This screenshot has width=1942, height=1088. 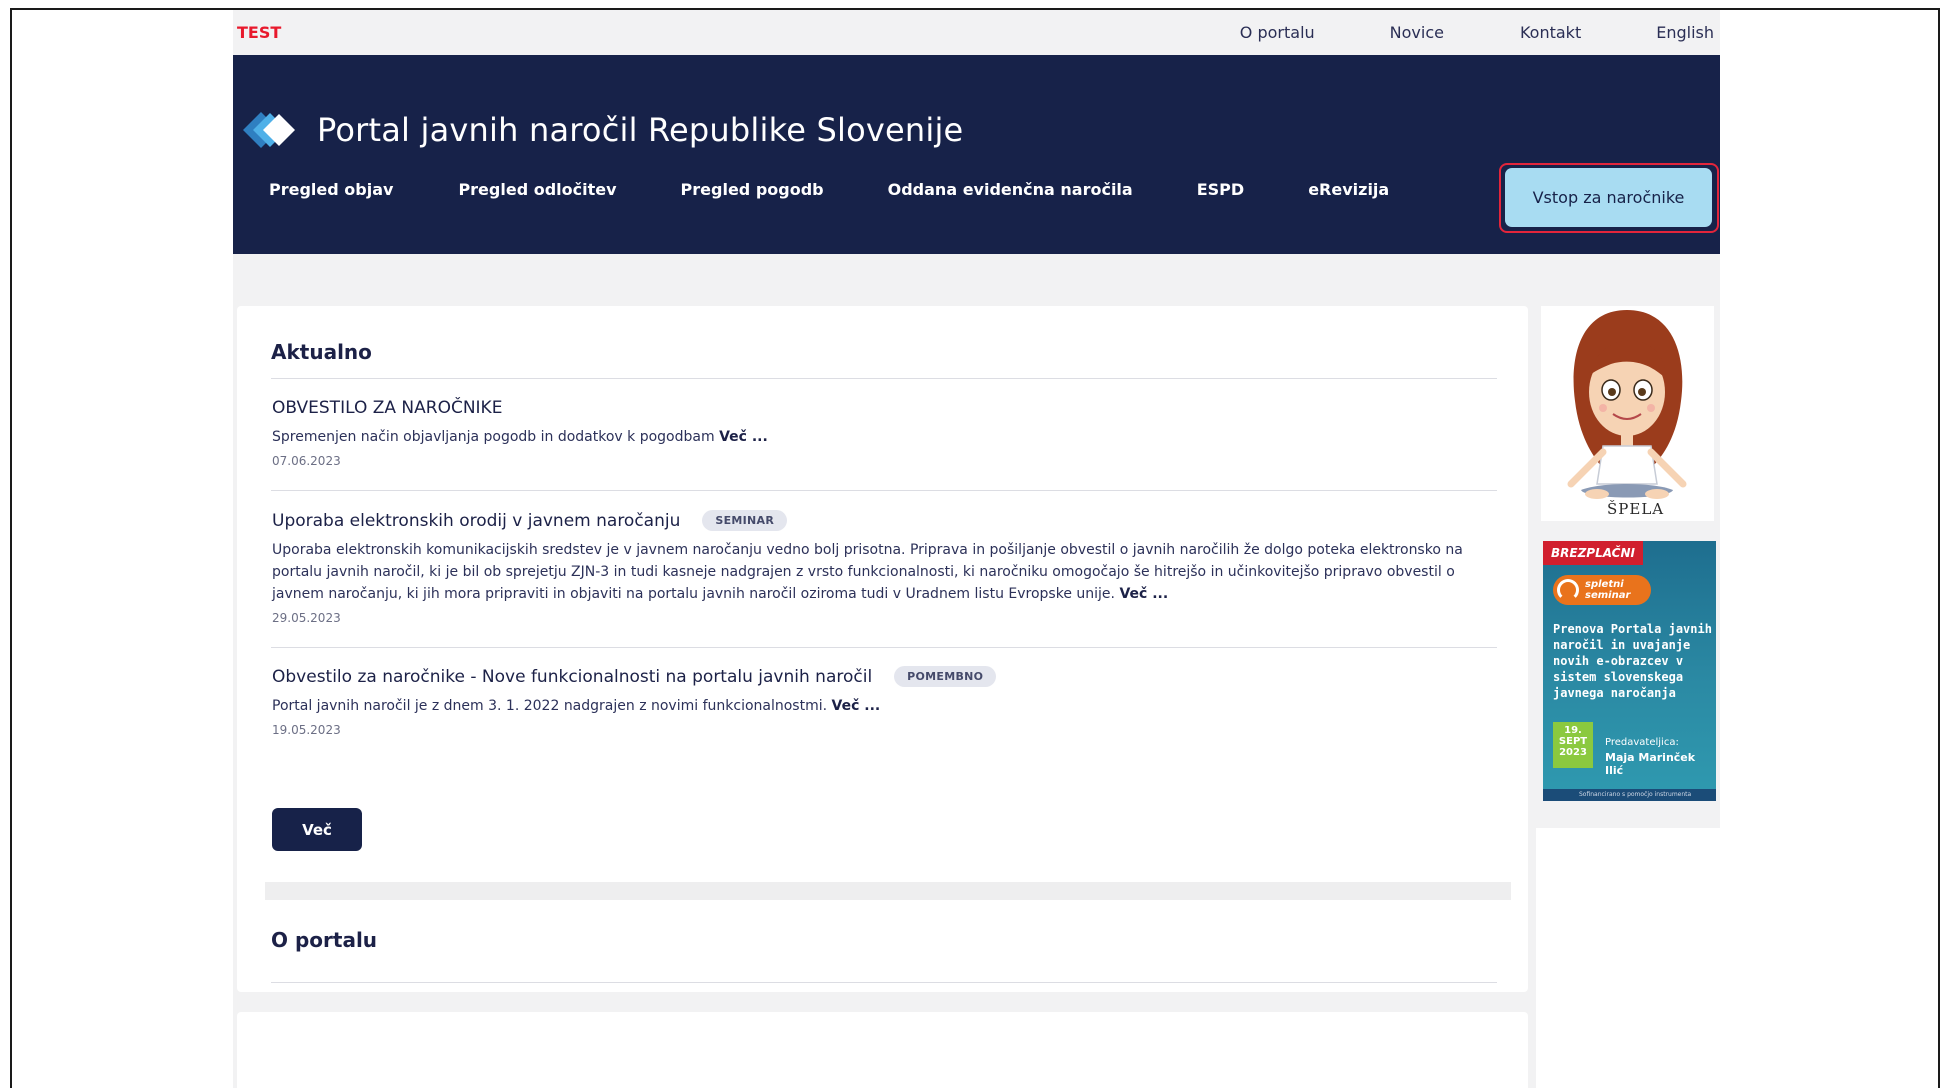 What do you see at coordinates (259, 32) in the screenshot?
I see `test-environment-label: TEST` at bounding box center [259, 32].